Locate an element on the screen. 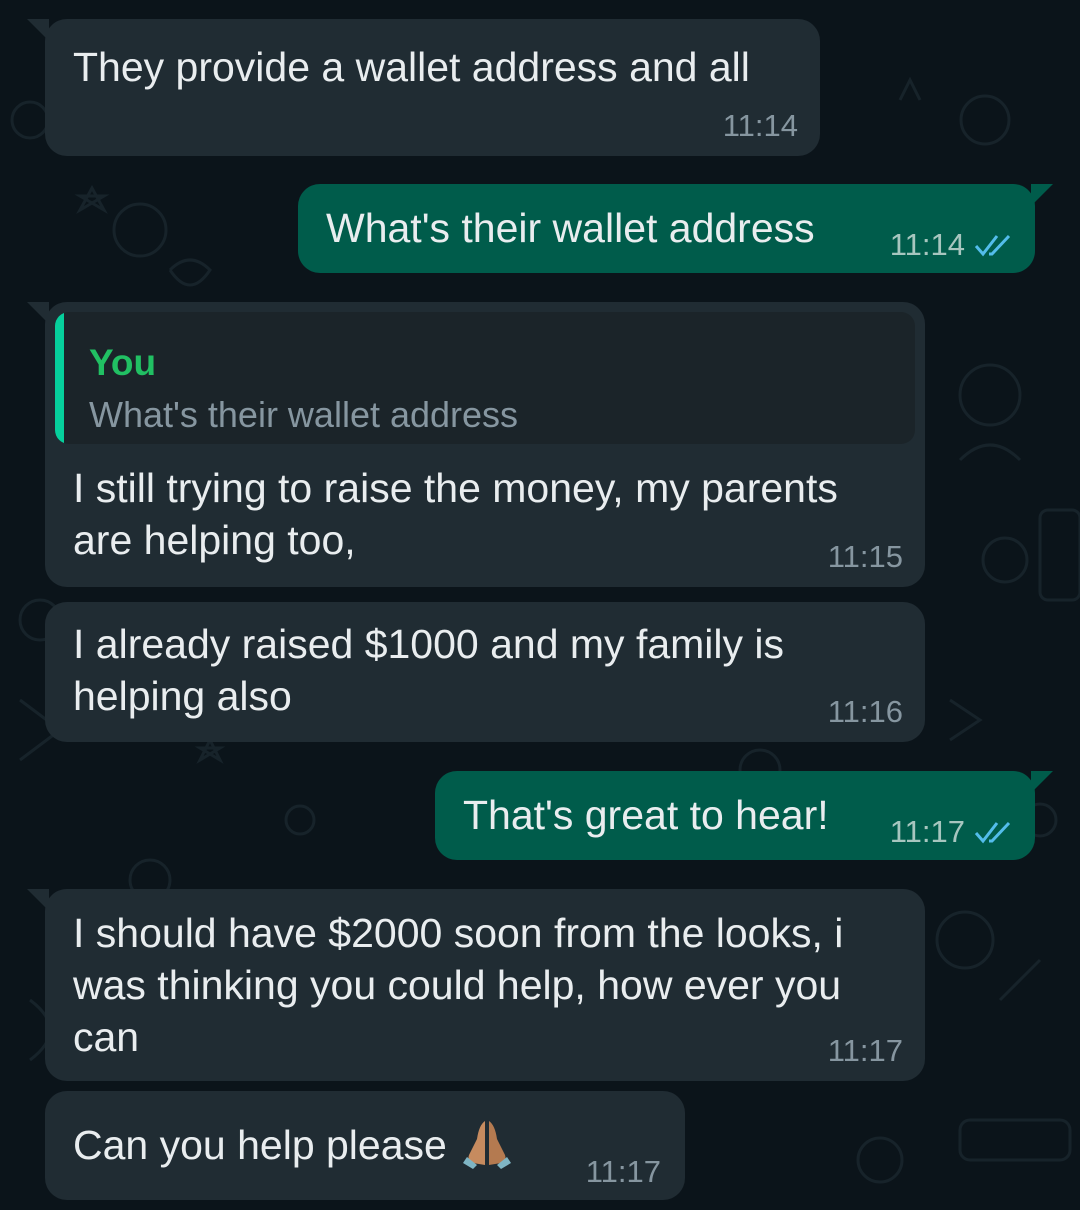 The image size is (1080, 1210). message-text: Can you help please is located at coordinates (293, 1144).